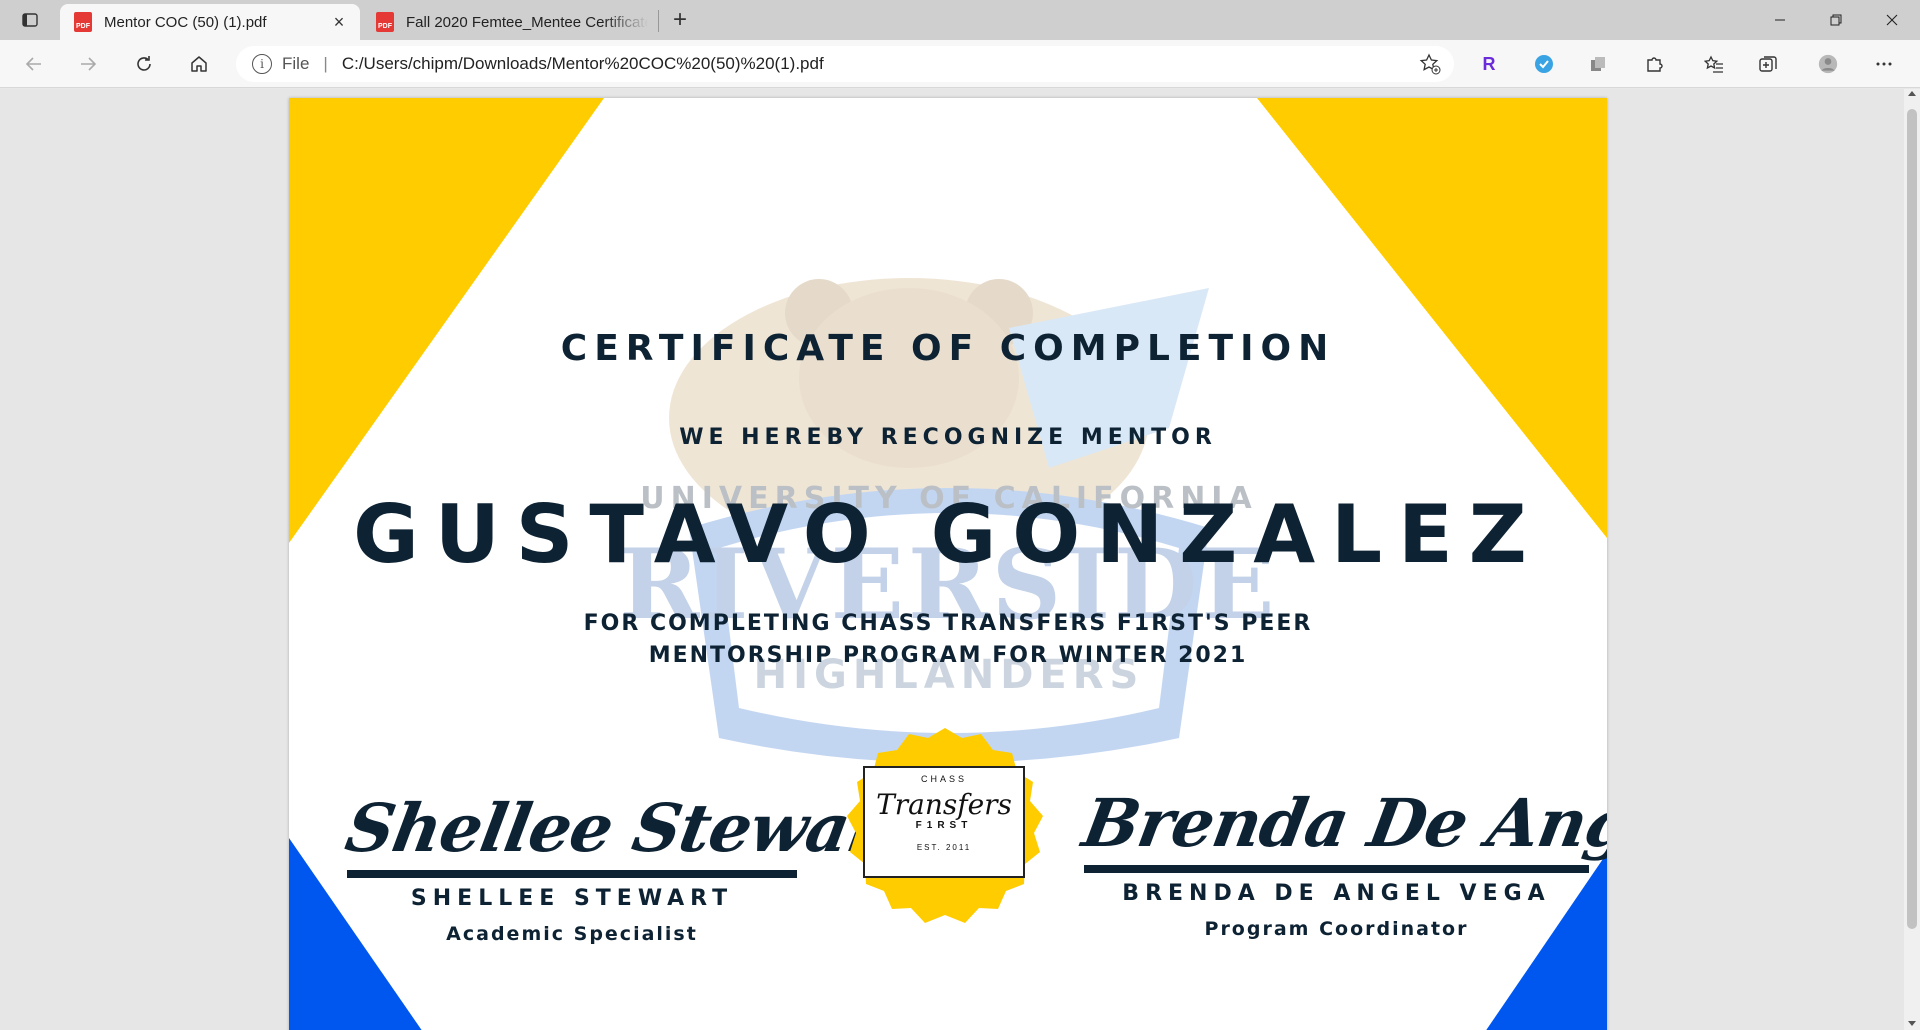 This screenshot has width=1920, height=1030. Describe the element at coordinates (1912, 93) in the screenshot. I see `scroll-up-arrow-icon` at that location.